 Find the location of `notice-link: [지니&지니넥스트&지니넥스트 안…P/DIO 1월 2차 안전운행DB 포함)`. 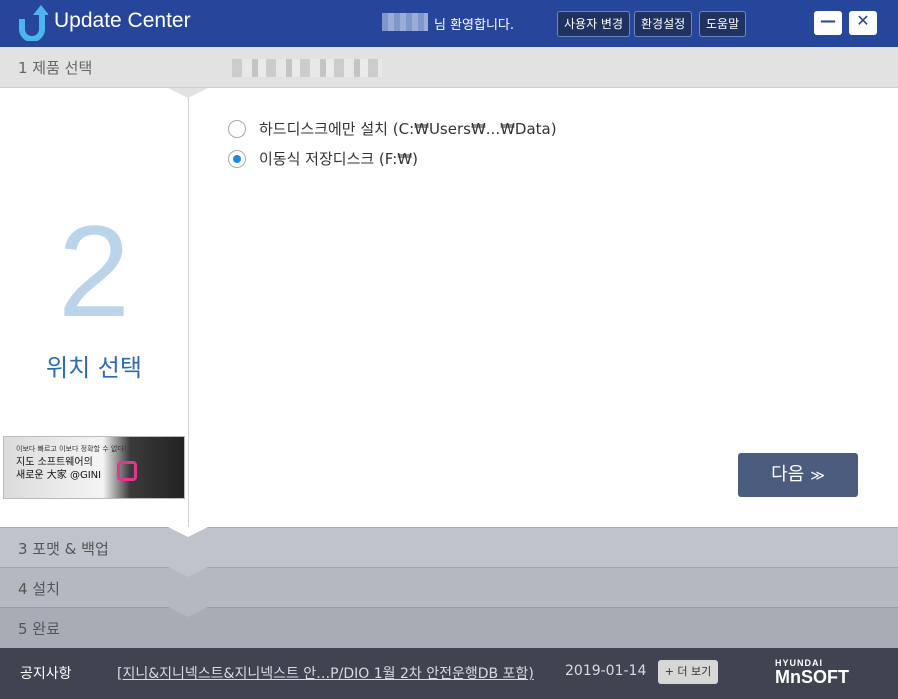

notice-link: [지니&지니넥스트&지니넥스트 안…P/DIO 1월 2차 안전운행DB 포함) is located at coordinates (325, 673).